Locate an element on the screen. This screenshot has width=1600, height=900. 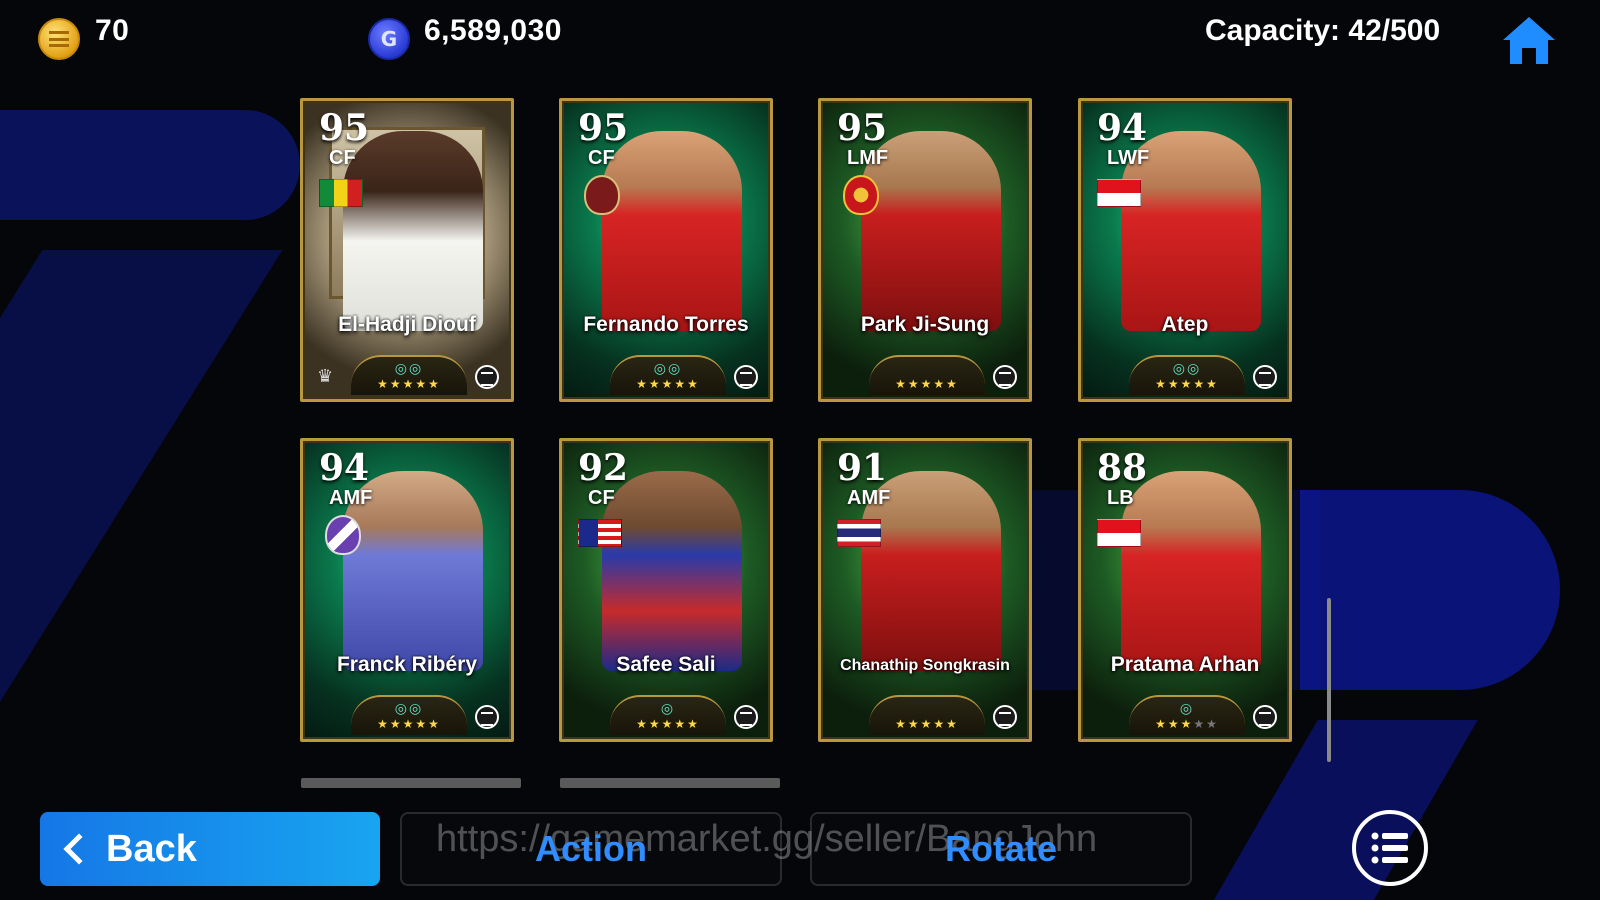
card-player-name: Atep is located at coordinates (1185, 324).